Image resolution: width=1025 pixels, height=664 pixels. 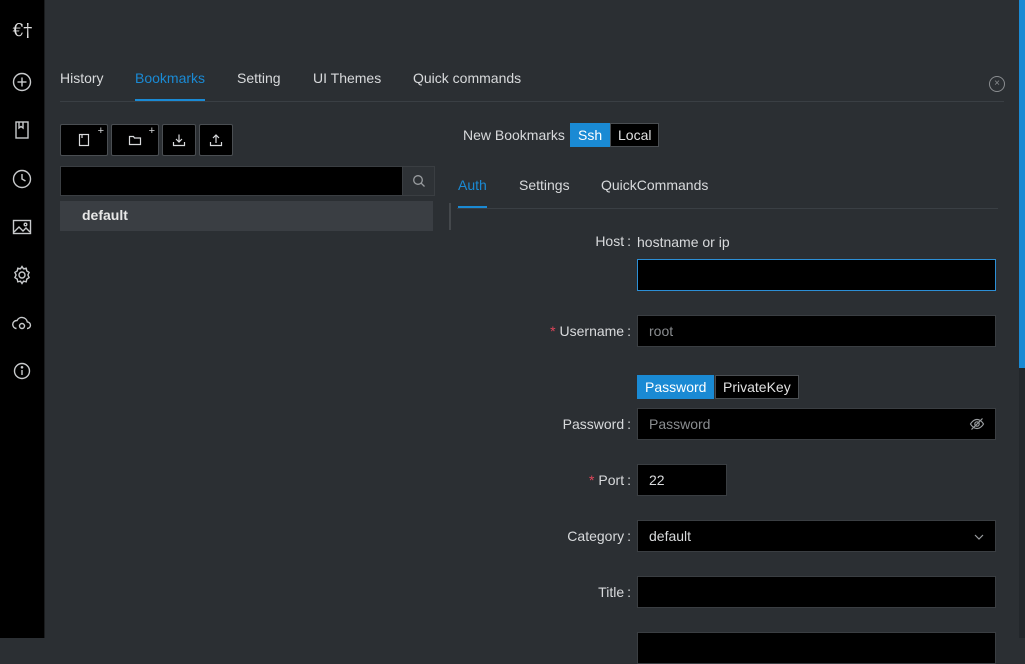 What do you see at coordinates (170, 85) in the screenshot?
I see `tab-bookmarks: Bookmarks` at bounding box center [170, 85].